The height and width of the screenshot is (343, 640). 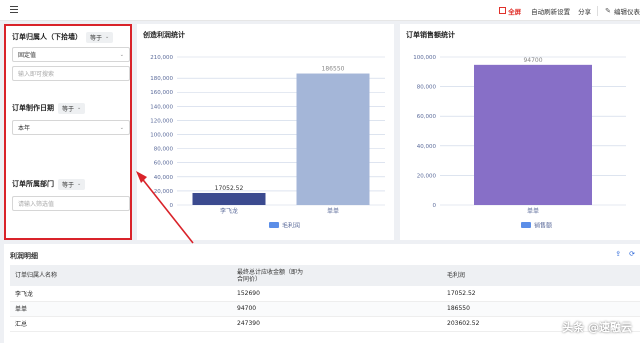 I want to click on column-header: 毛利润, so click(x=541, y=275).